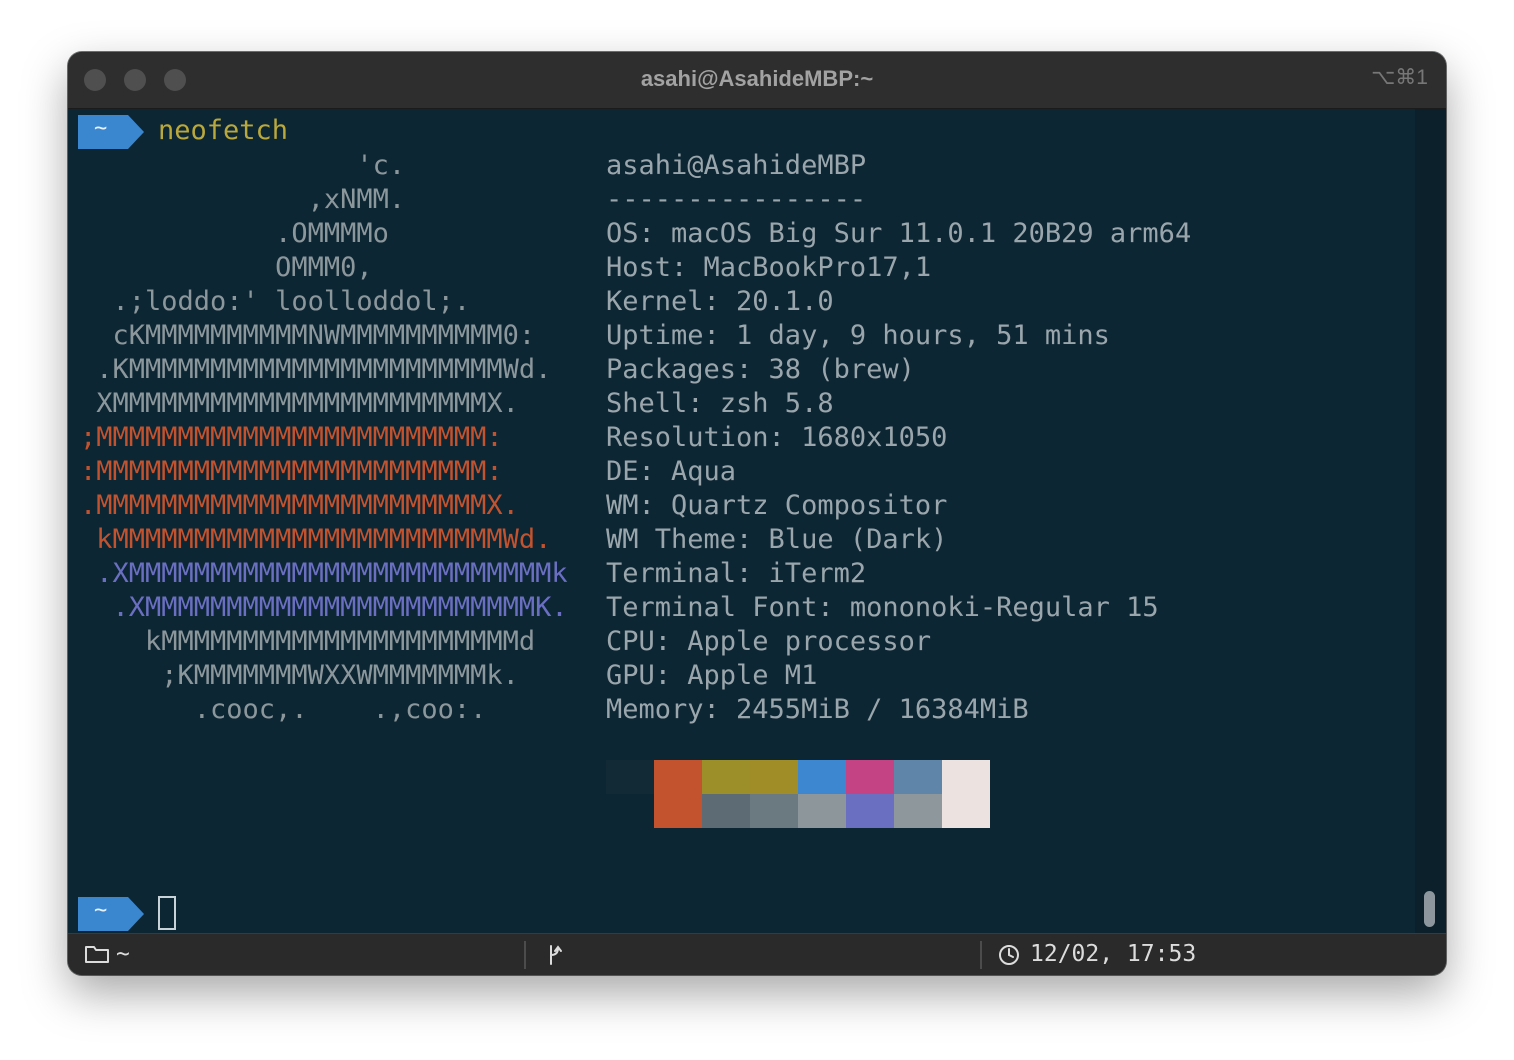 The width and height of the screenshot is (1514, 1060). I want to click on info-line: GPU: Apple M1, so click(712, 675).